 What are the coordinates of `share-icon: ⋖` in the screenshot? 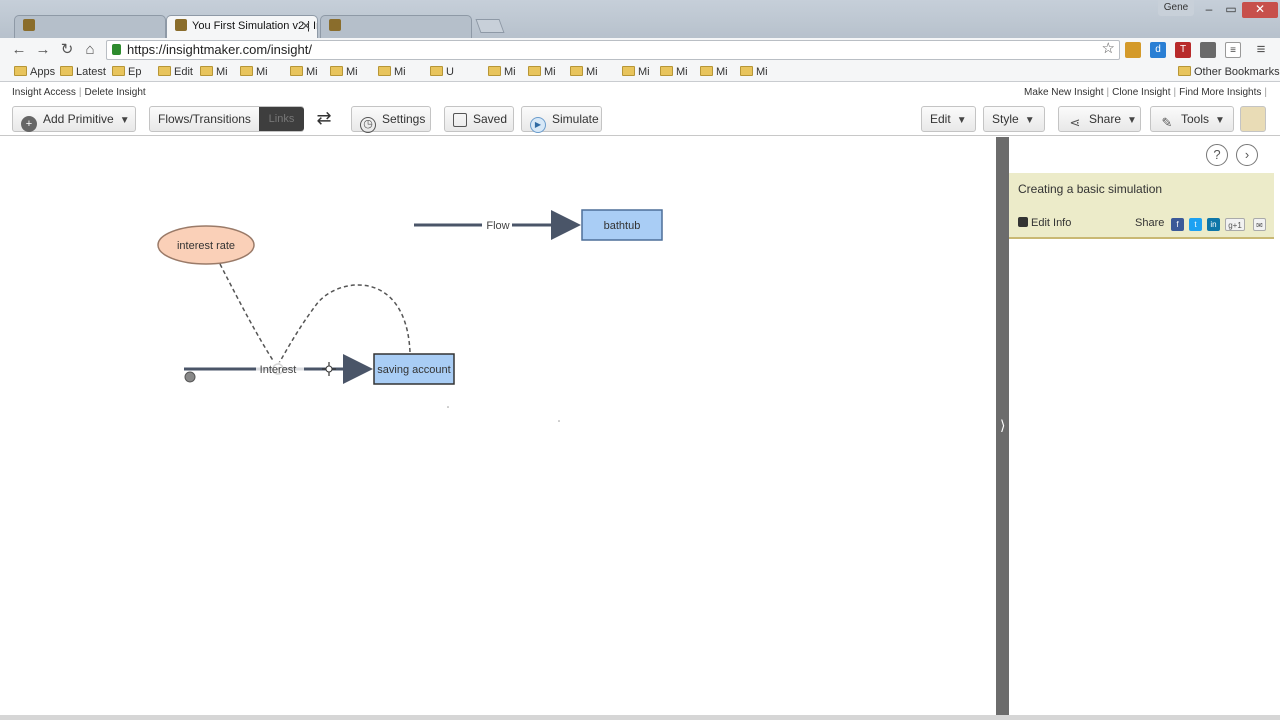 It's located at (1075, 122).